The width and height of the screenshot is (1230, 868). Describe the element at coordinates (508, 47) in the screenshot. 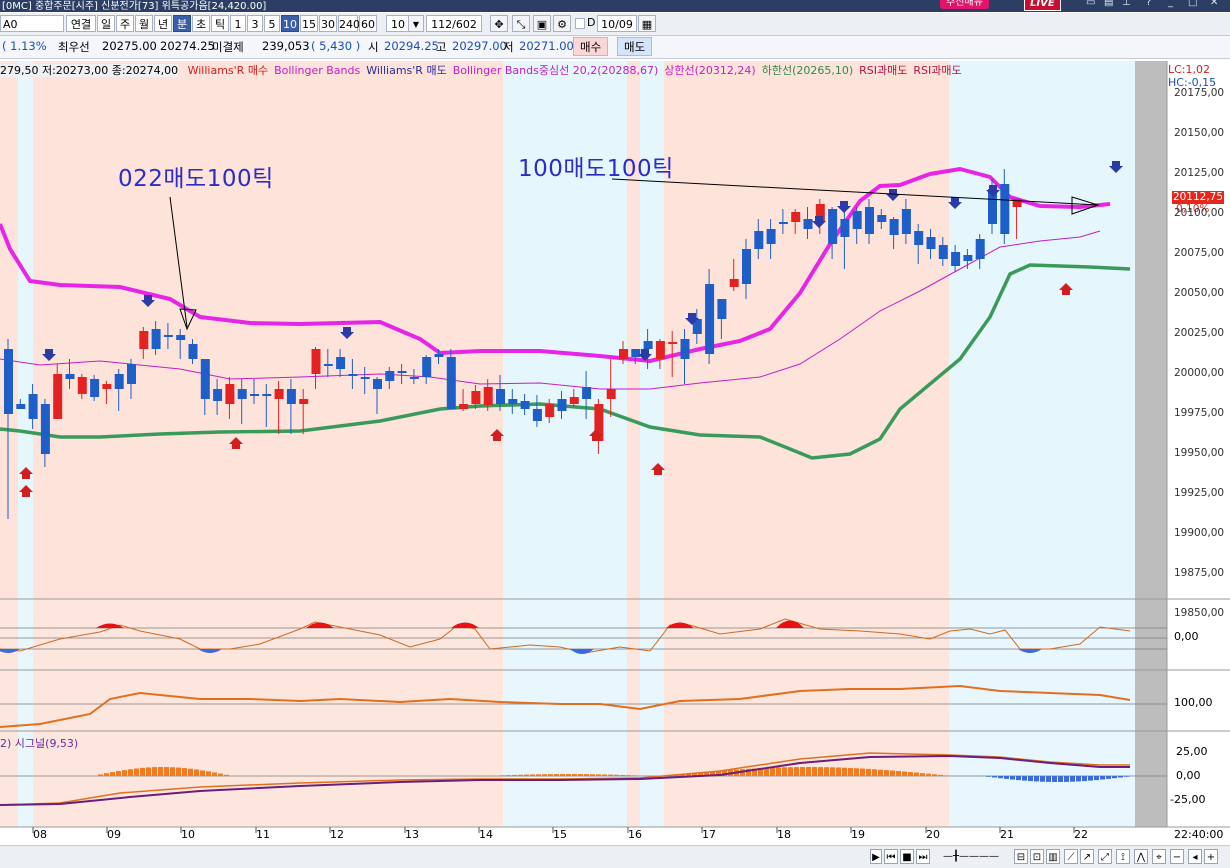

I see `low-label: 저` at that location.